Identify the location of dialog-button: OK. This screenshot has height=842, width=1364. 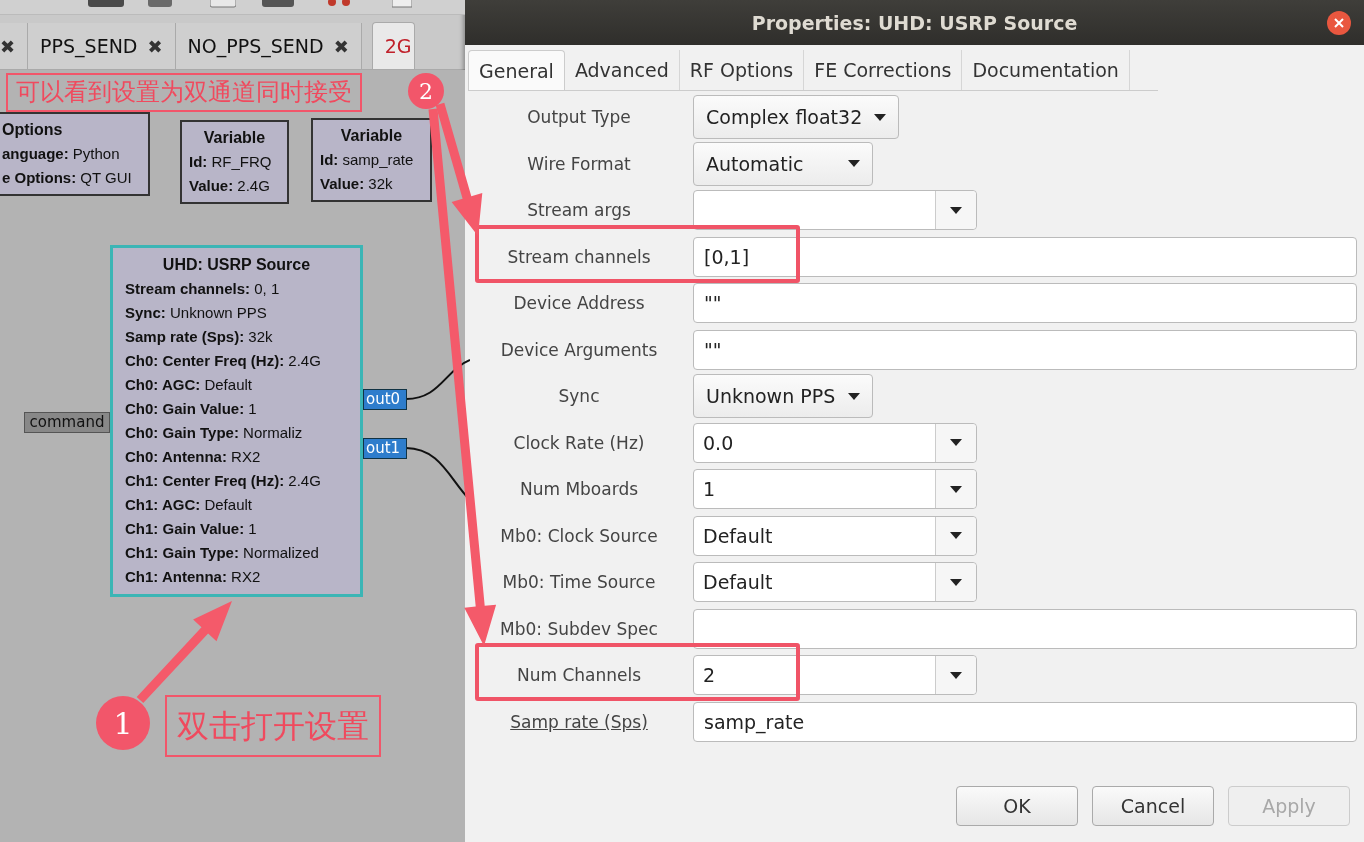
(1017, 806).